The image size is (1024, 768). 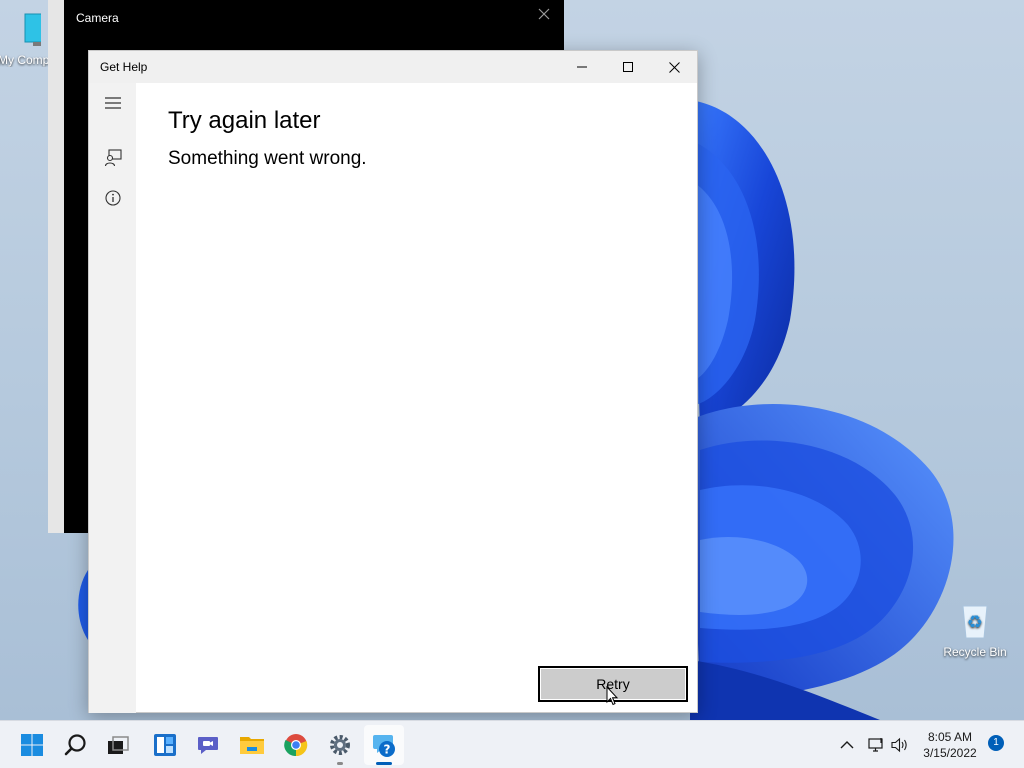 I want to click on taskbar-clock: 8:05 AM 3/15/2022, so click(x=950, y=745).